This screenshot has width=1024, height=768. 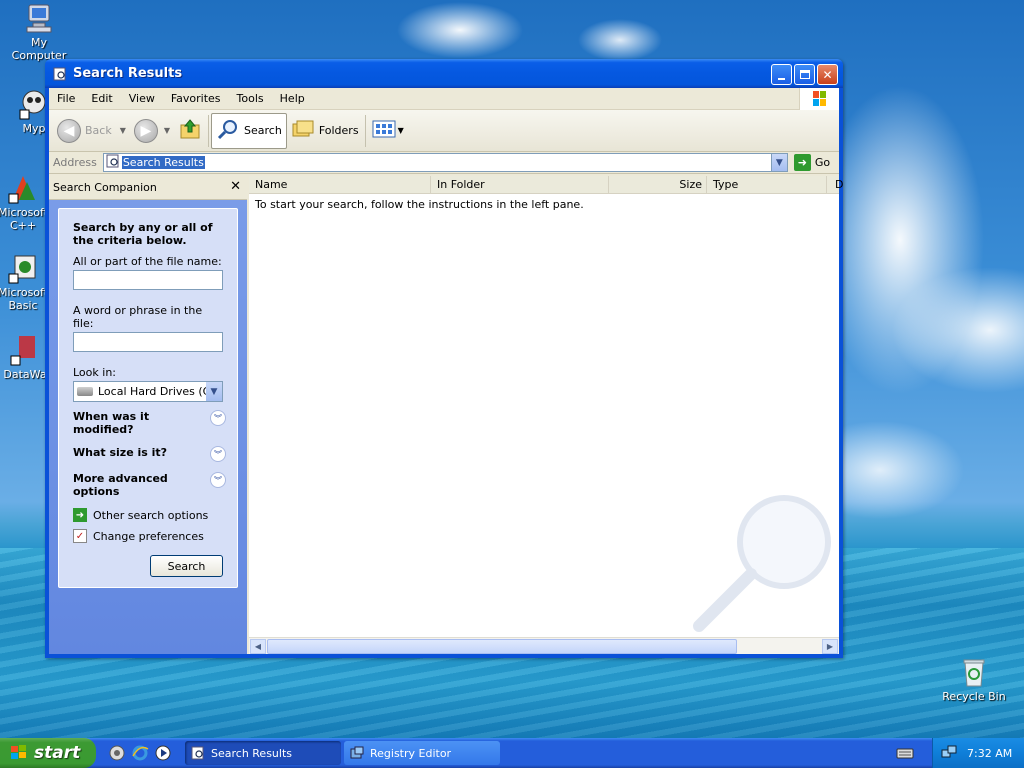 I want to click on menu-help: Help, so click(x=292, y=98).